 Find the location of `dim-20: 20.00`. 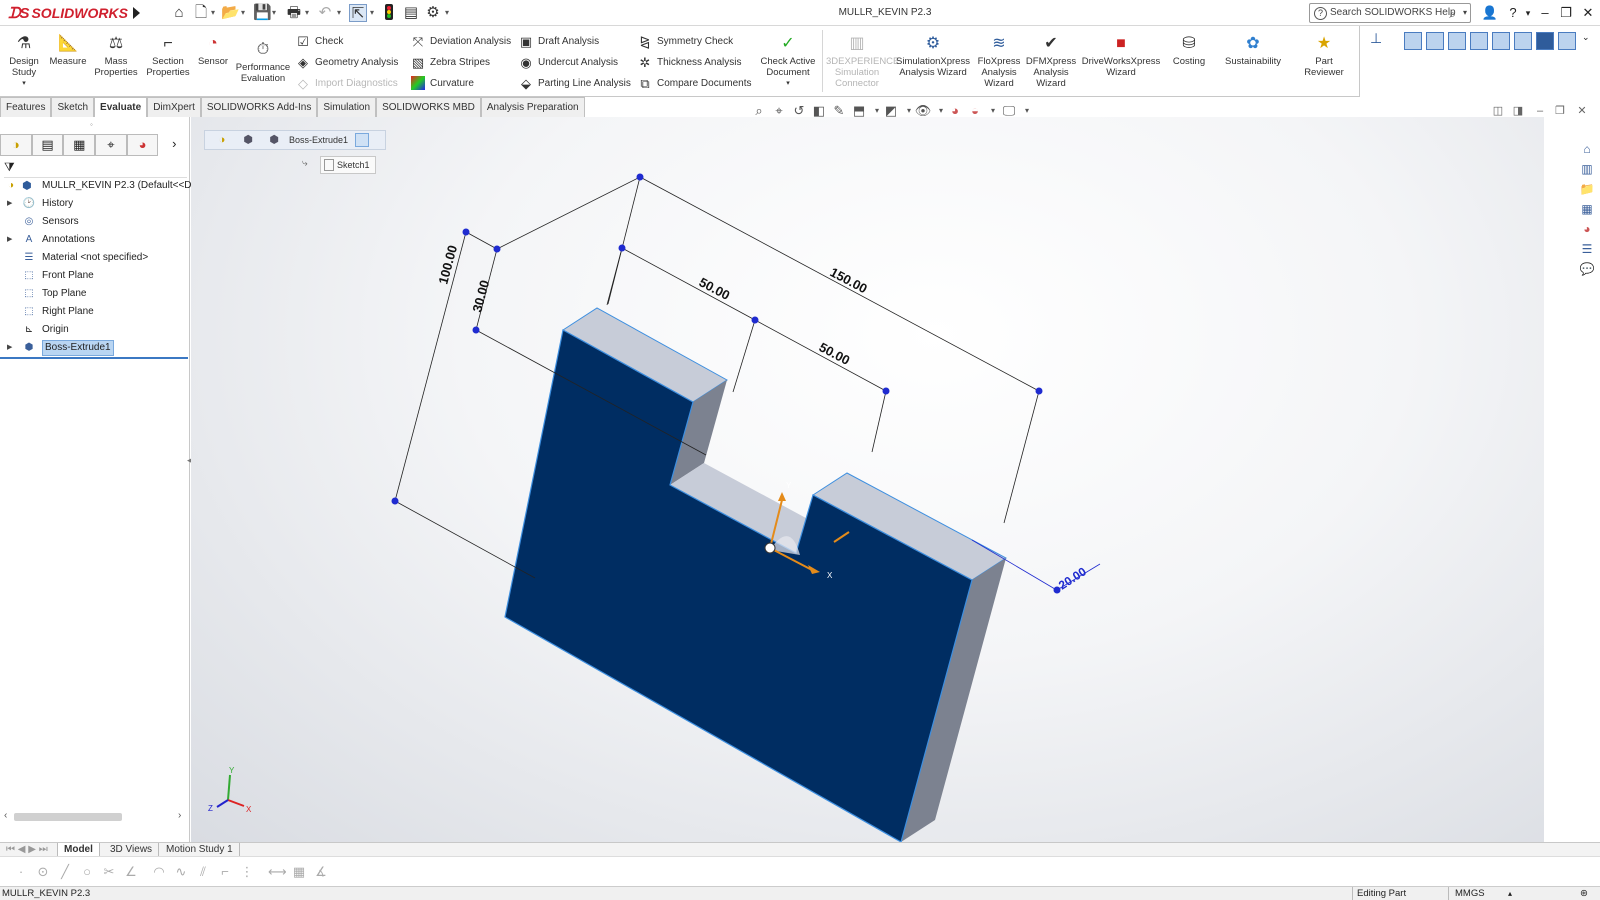

dim-20: 20.00 is located at coordinates (1072, 578).